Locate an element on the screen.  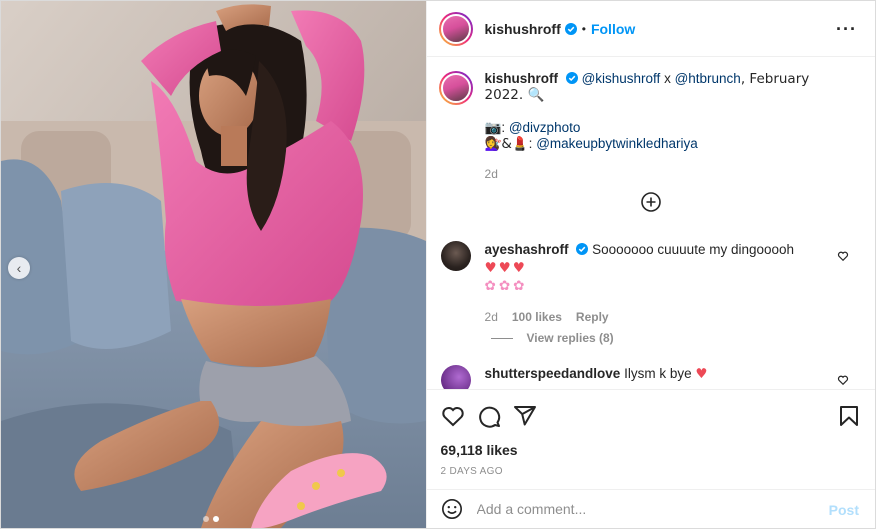
carousel-dot-active is located at coordinates (216, 519).